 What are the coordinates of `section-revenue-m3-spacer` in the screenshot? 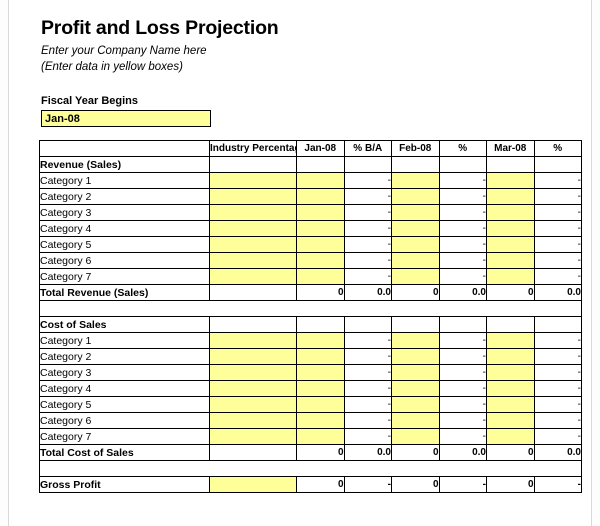 It's located at (510, 164).